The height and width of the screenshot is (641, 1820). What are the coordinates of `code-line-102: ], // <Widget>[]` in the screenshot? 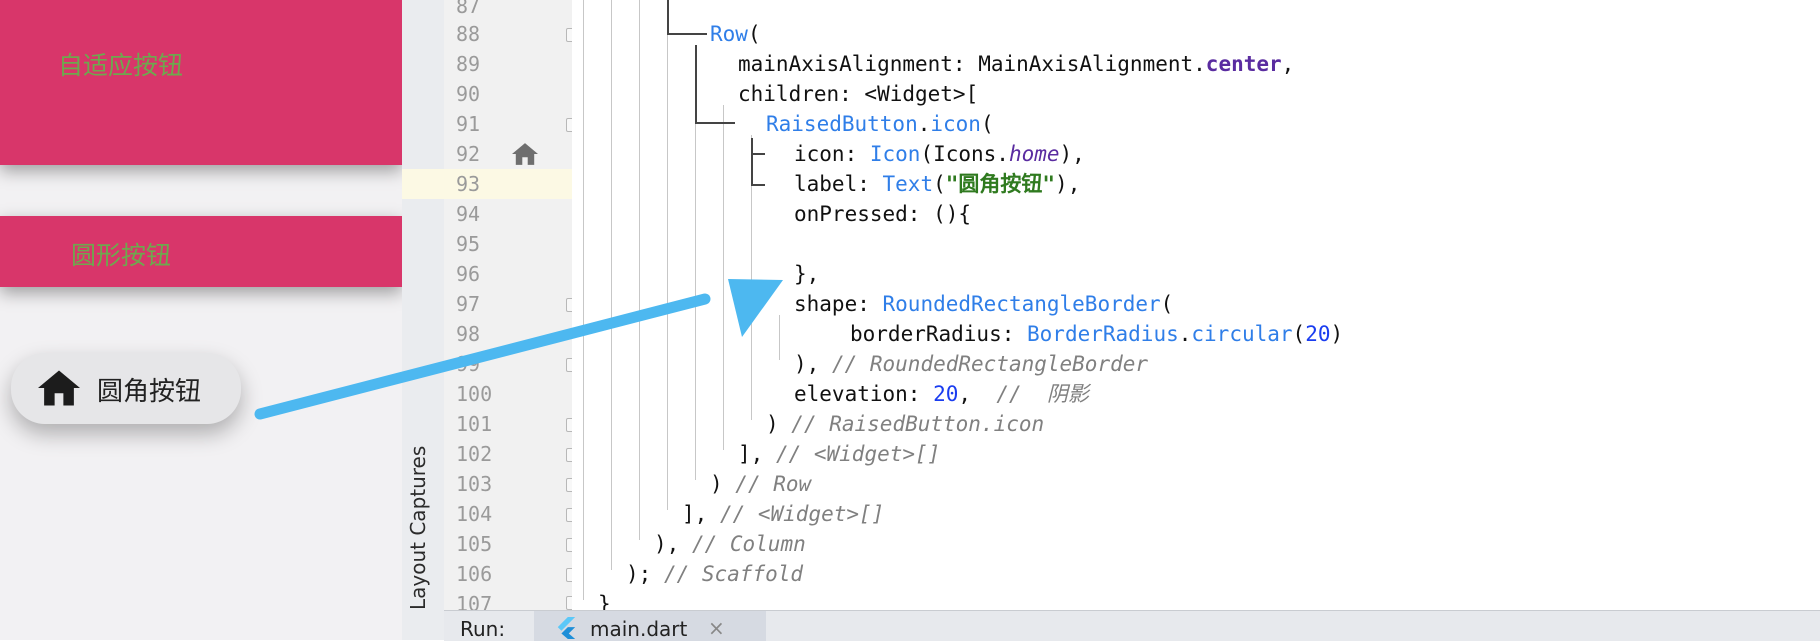 It's located at (839, 454).